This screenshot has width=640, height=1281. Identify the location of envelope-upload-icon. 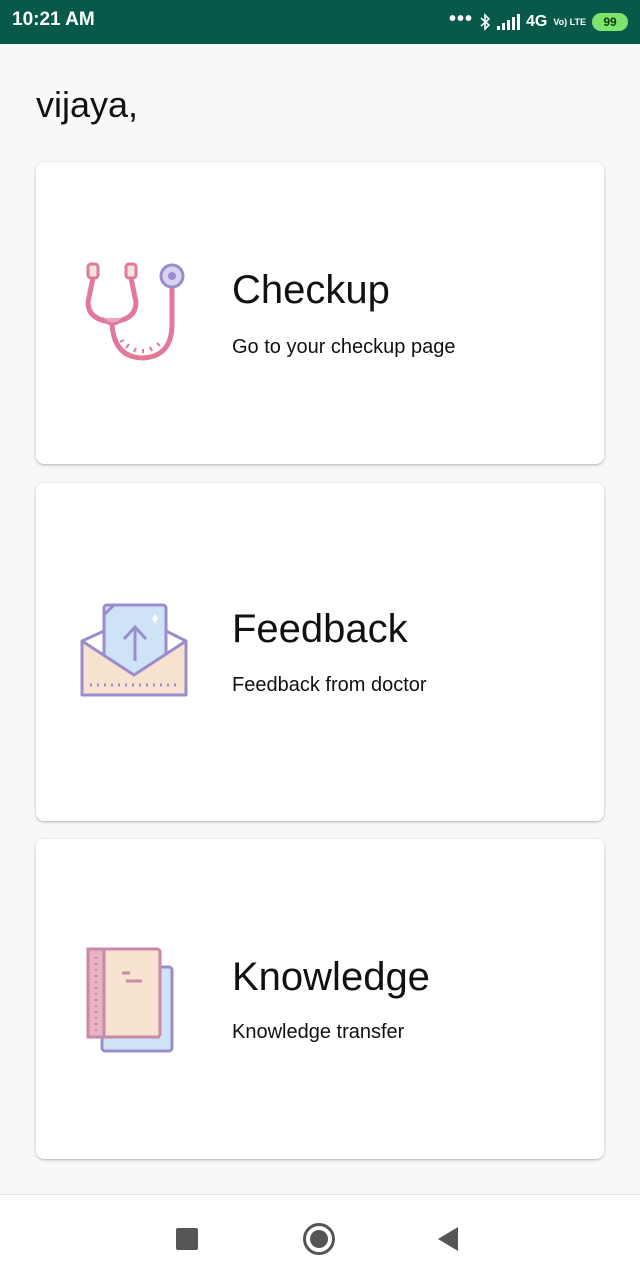
(134, 650).